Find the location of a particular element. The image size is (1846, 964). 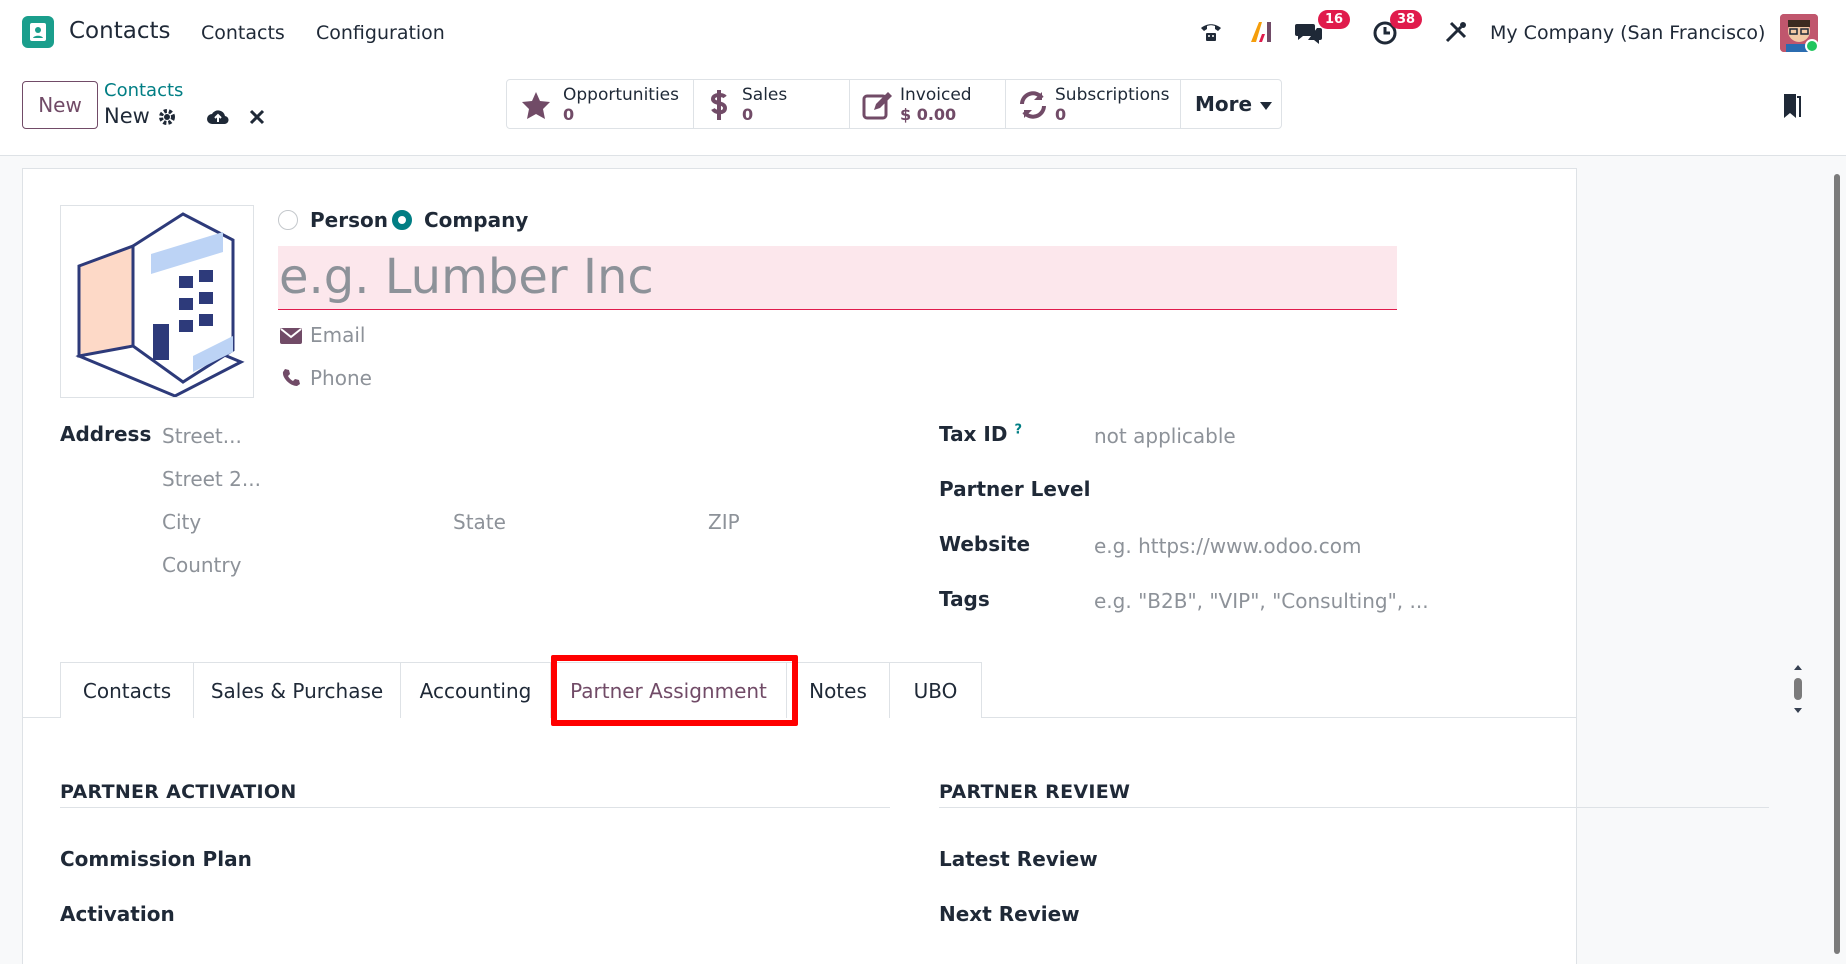

bookmark-icon is located at coordinates (1791, 108).